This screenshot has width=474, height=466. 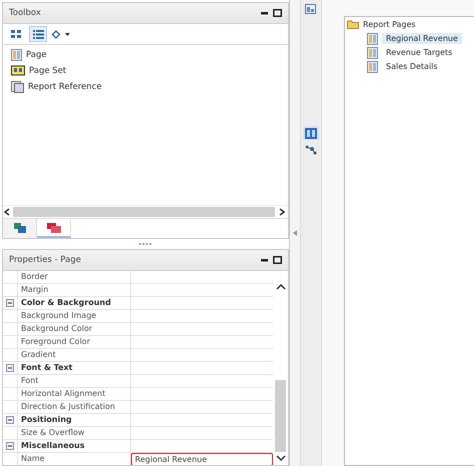 I want to click on tree-item: Regional Revenue, so click(x=422, y=38).